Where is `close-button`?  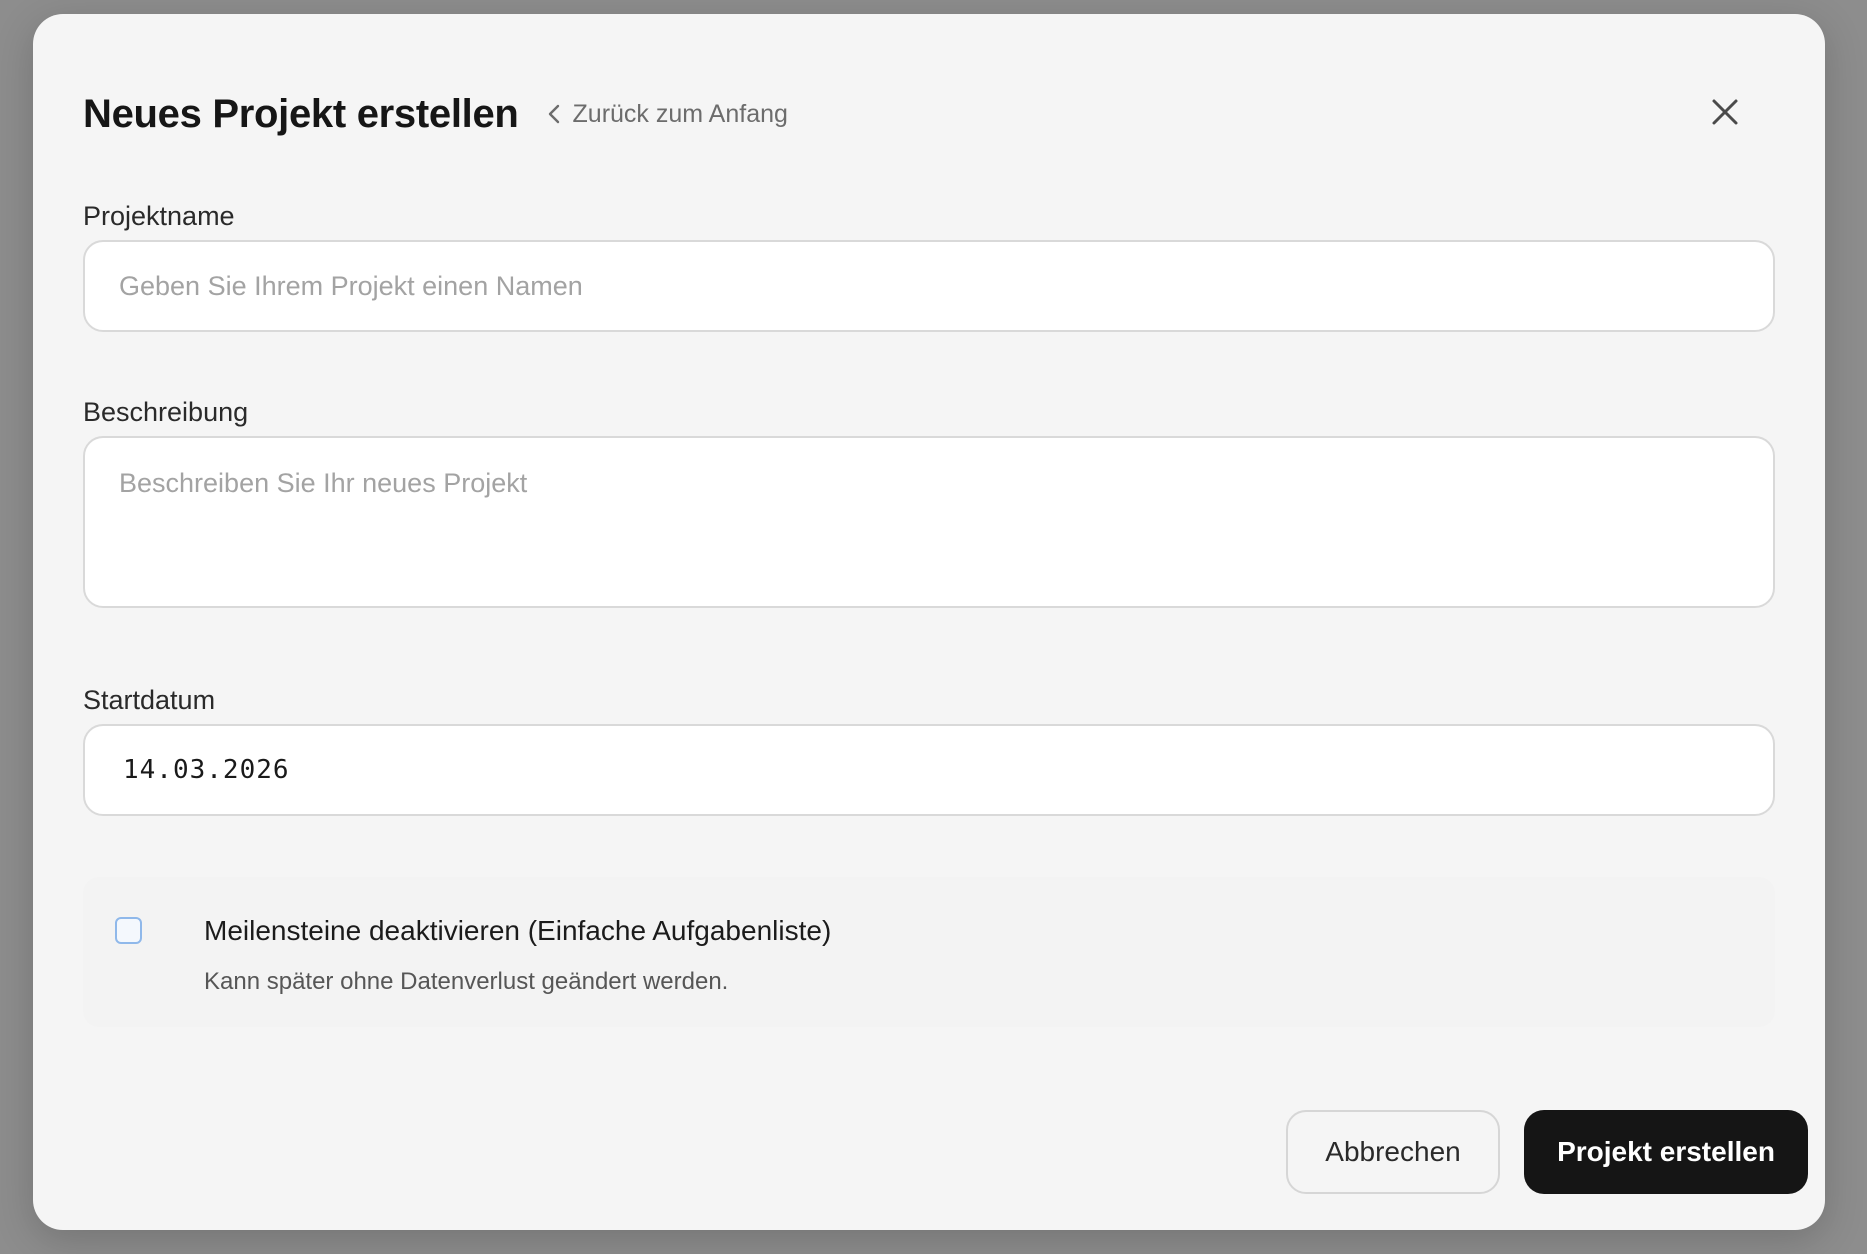 close-button is located at coordinates (1725, 112).